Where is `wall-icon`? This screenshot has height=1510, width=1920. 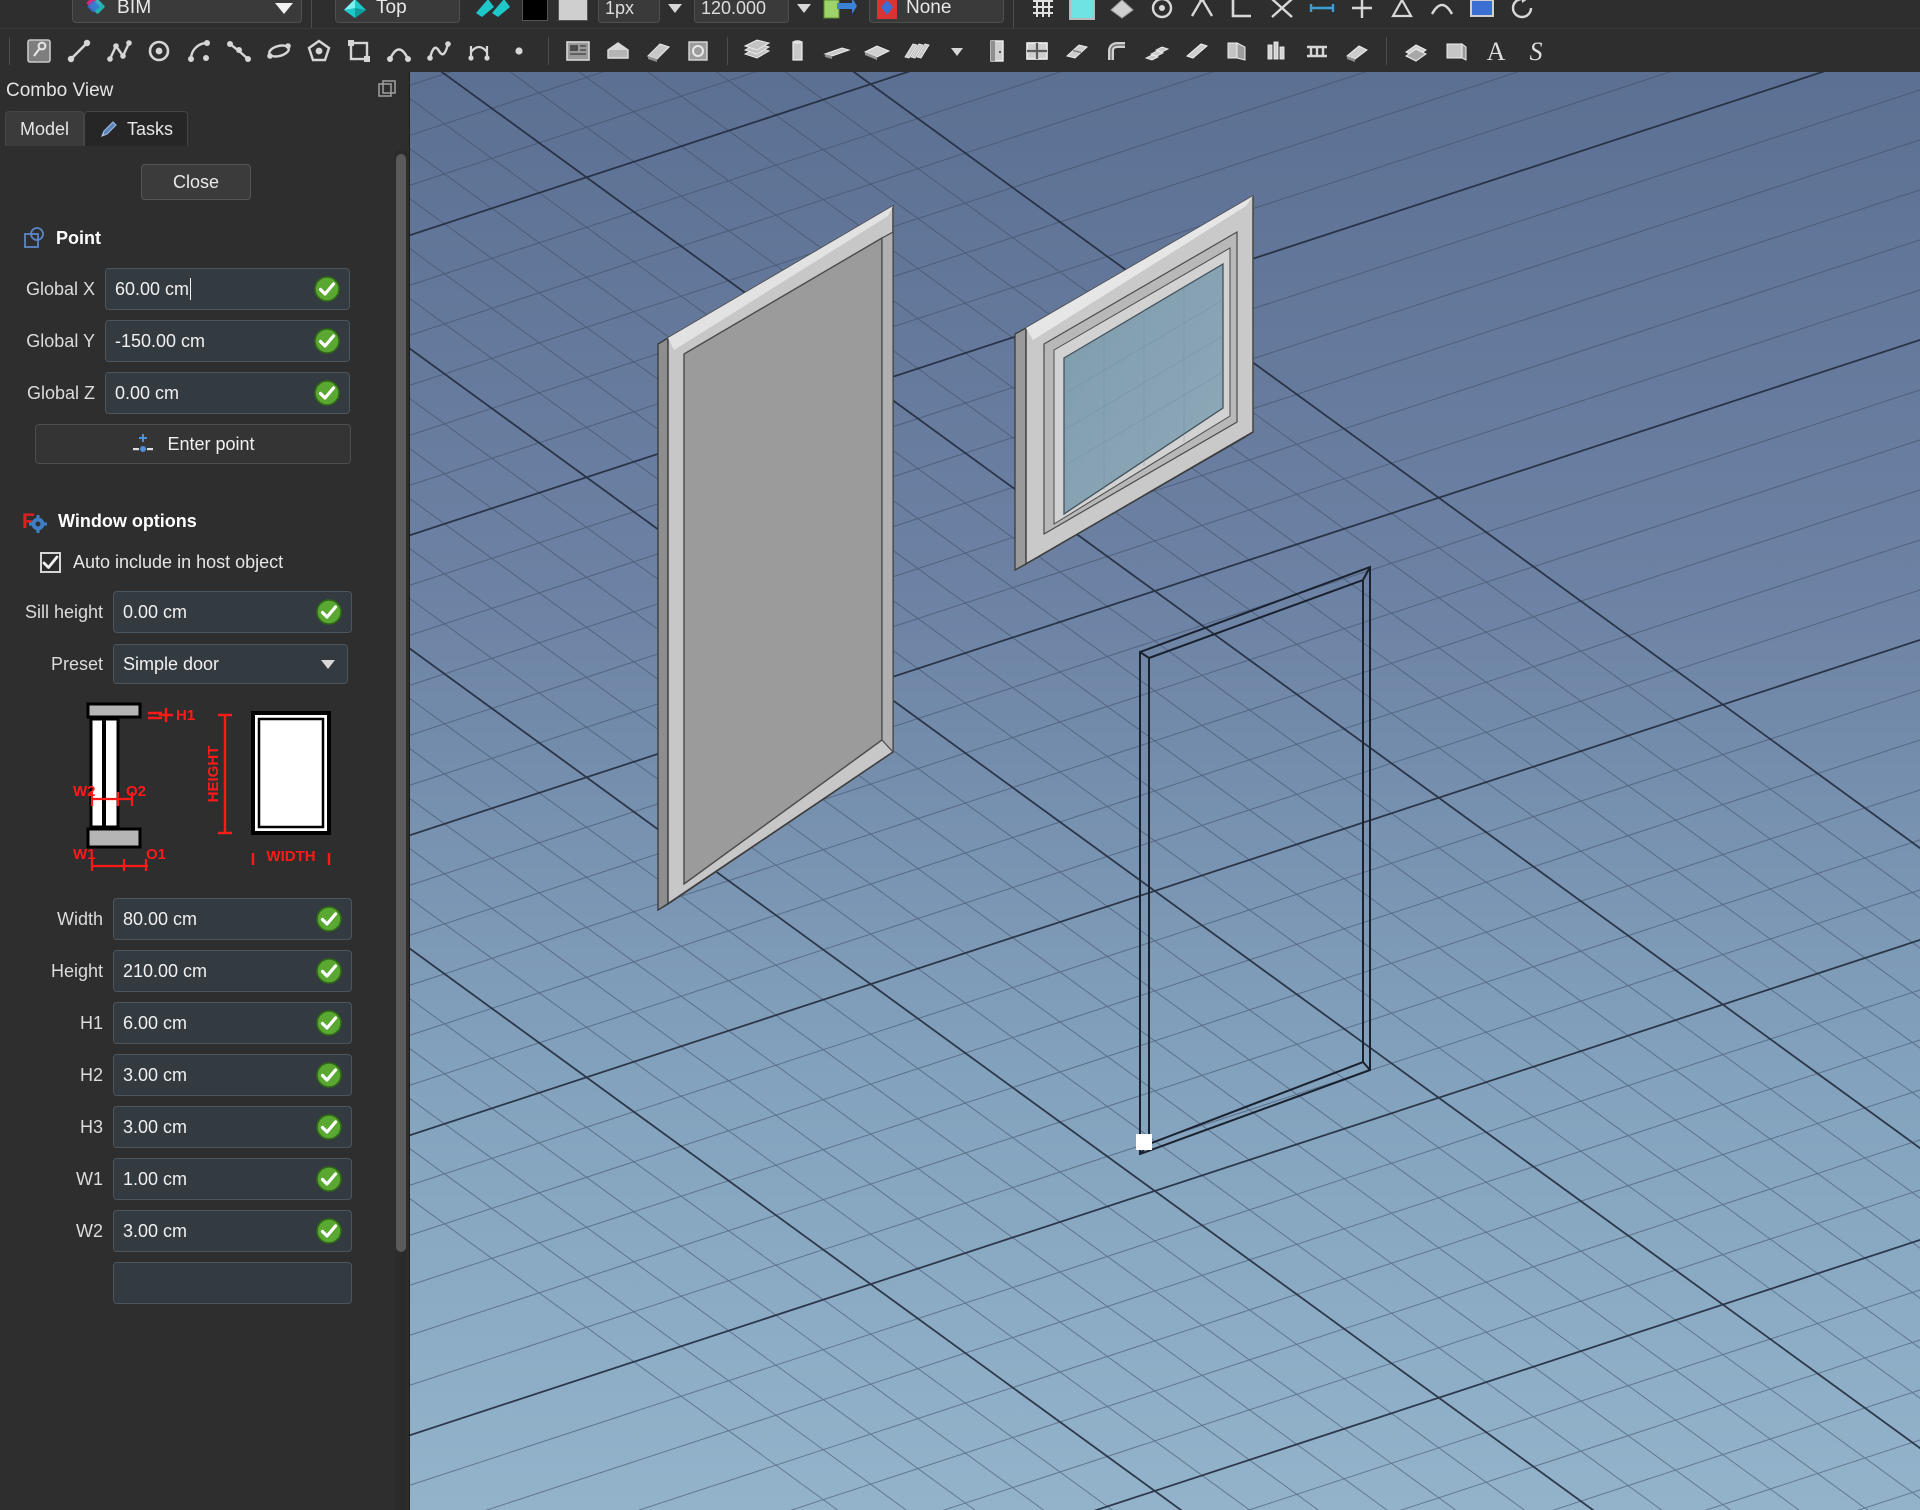 wall-icon is located at coordinates (757, 51).